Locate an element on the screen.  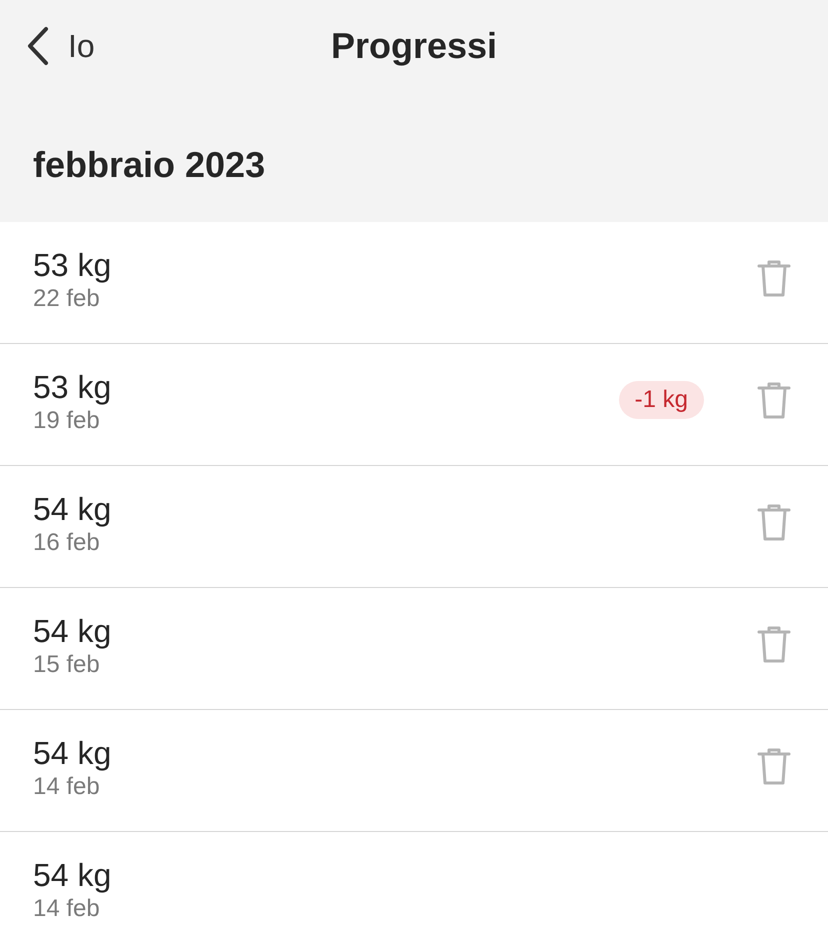
chevron-left-icon is located at coordinates (38, 46).